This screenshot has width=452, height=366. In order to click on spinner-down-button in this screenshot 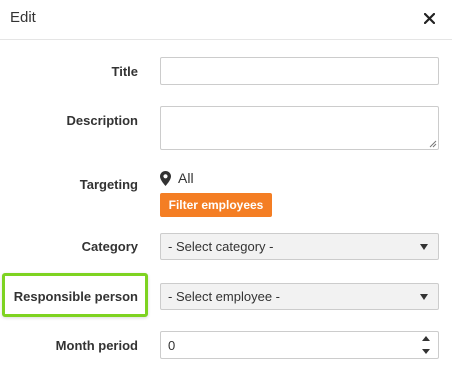, I will do `click(426, 351)`.